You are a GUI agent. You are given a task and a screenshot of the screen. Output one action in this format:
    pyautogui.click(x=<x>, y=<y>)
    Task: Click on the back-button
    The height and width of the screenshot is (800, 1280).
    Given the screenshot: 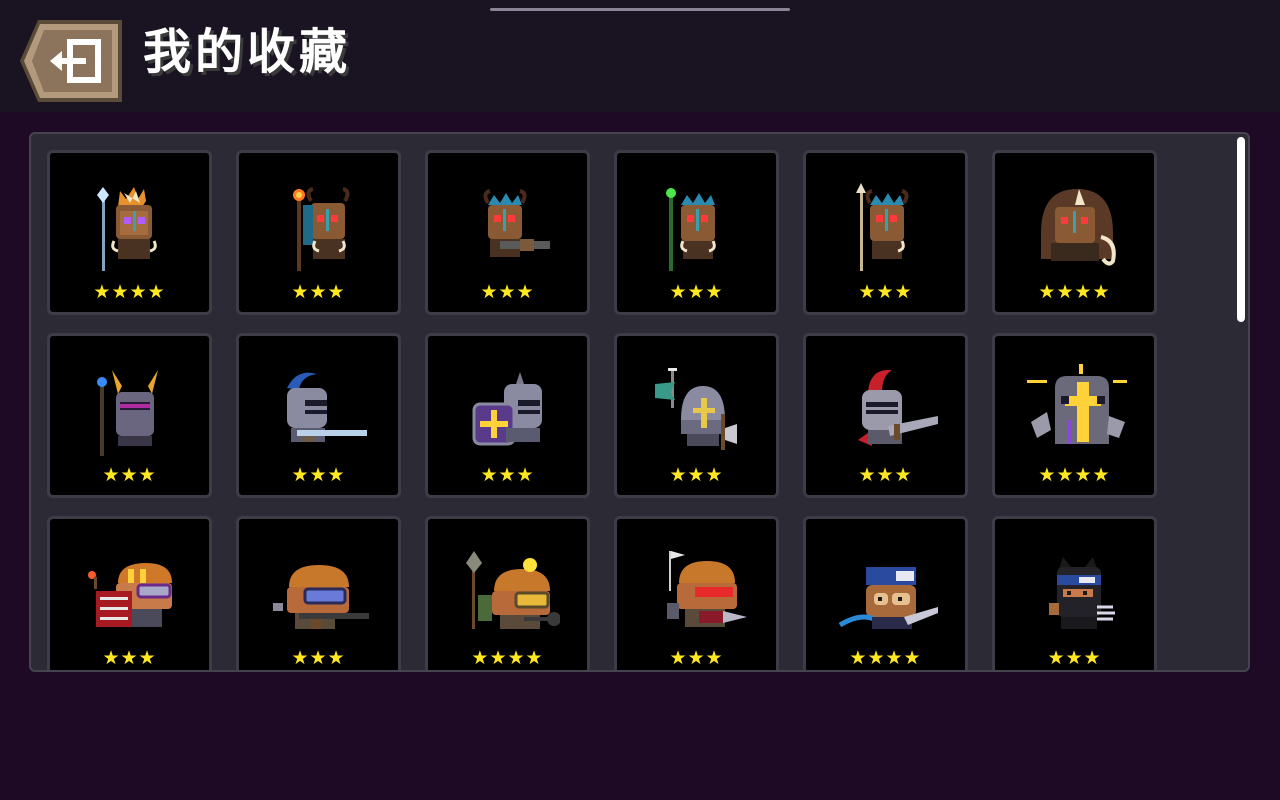 What is the action you would take?
    pyautogui.click(x=71, y=61)
    